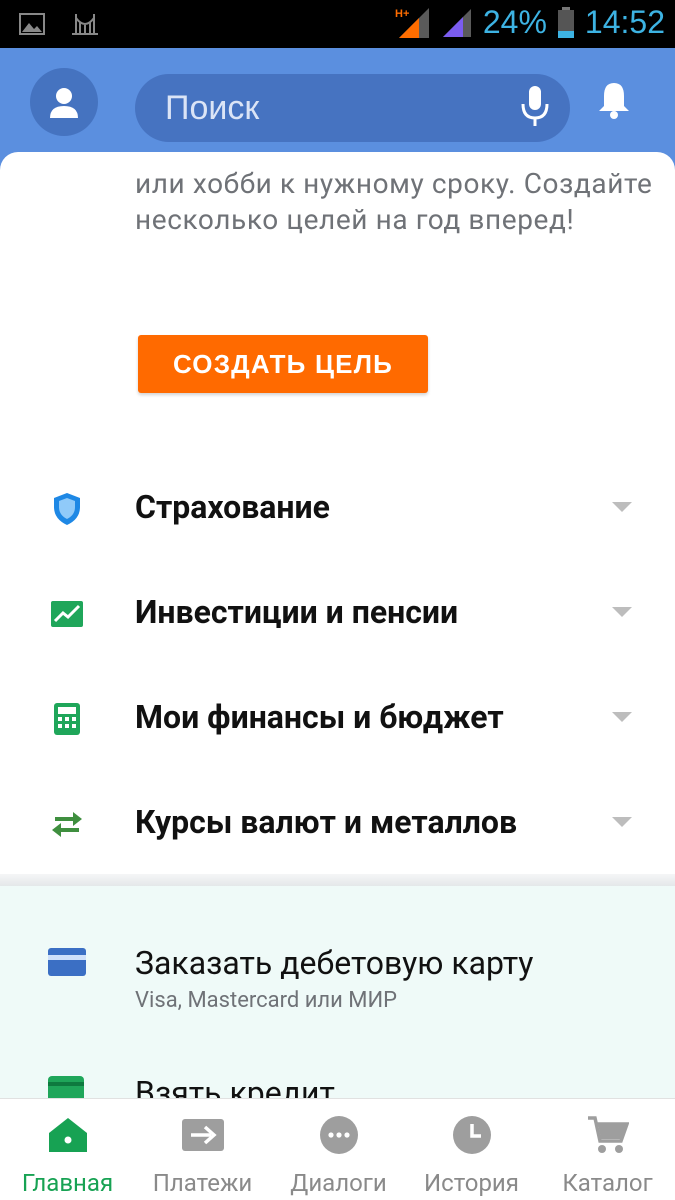 The height and width of the screenshot is (1200, 675). What do you see at coordinates (607, 1183) in the screenshot?
I see `nav-label: Каталог` at bounding box center [607, 1183].